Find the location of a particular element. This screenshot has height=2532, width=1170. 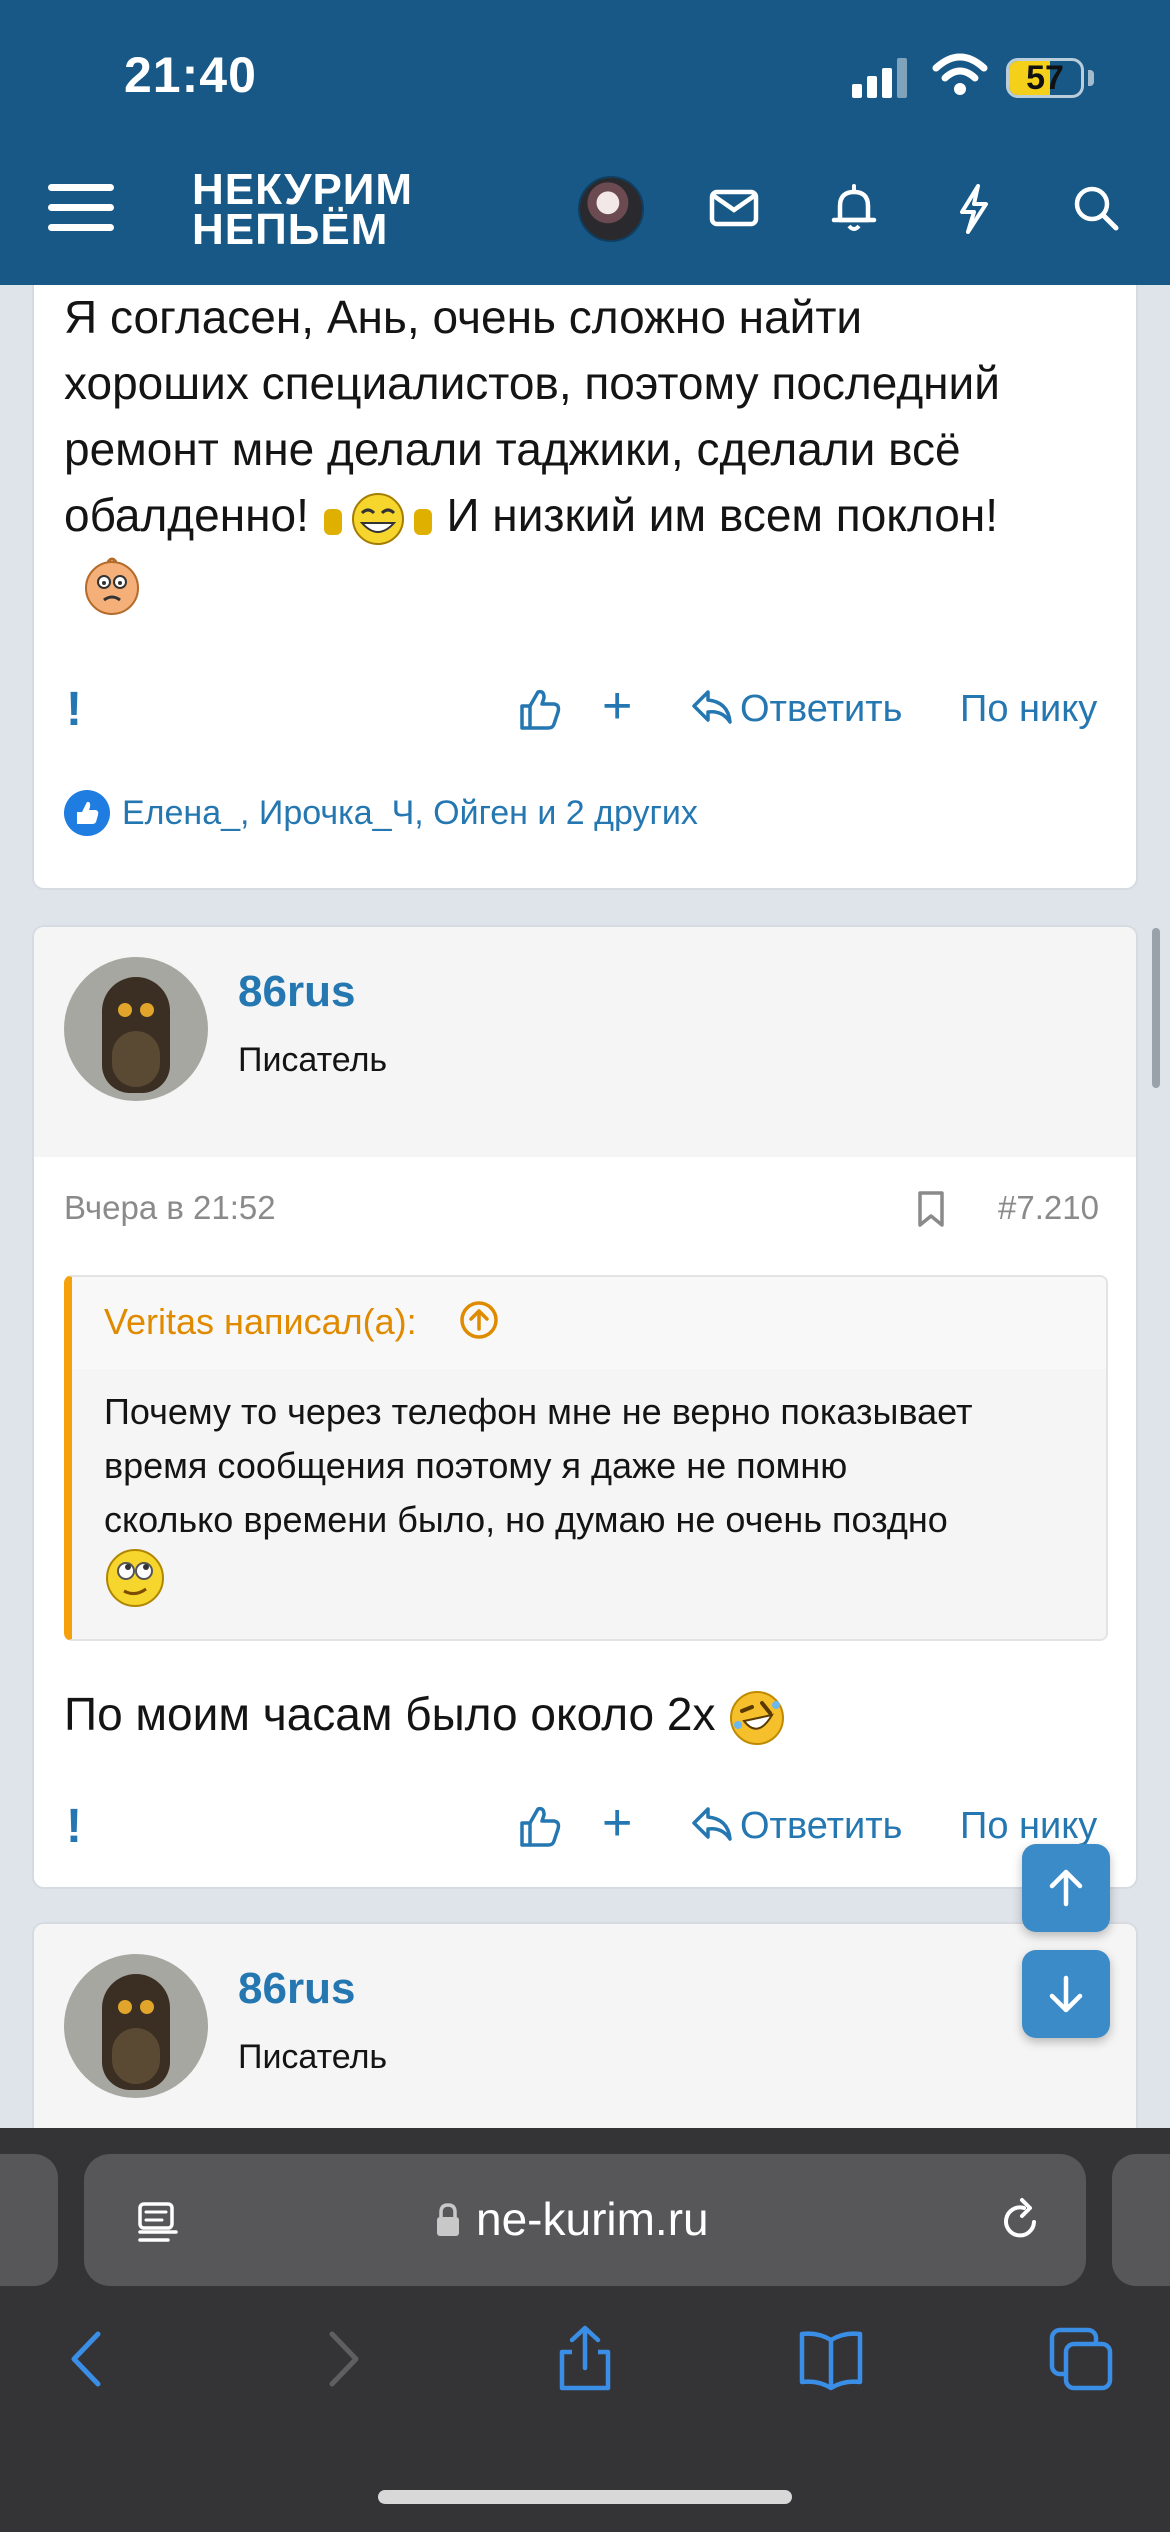

post-body-line: обалденно! И низкий им всем поклон! is located at coordinates (532, 515).